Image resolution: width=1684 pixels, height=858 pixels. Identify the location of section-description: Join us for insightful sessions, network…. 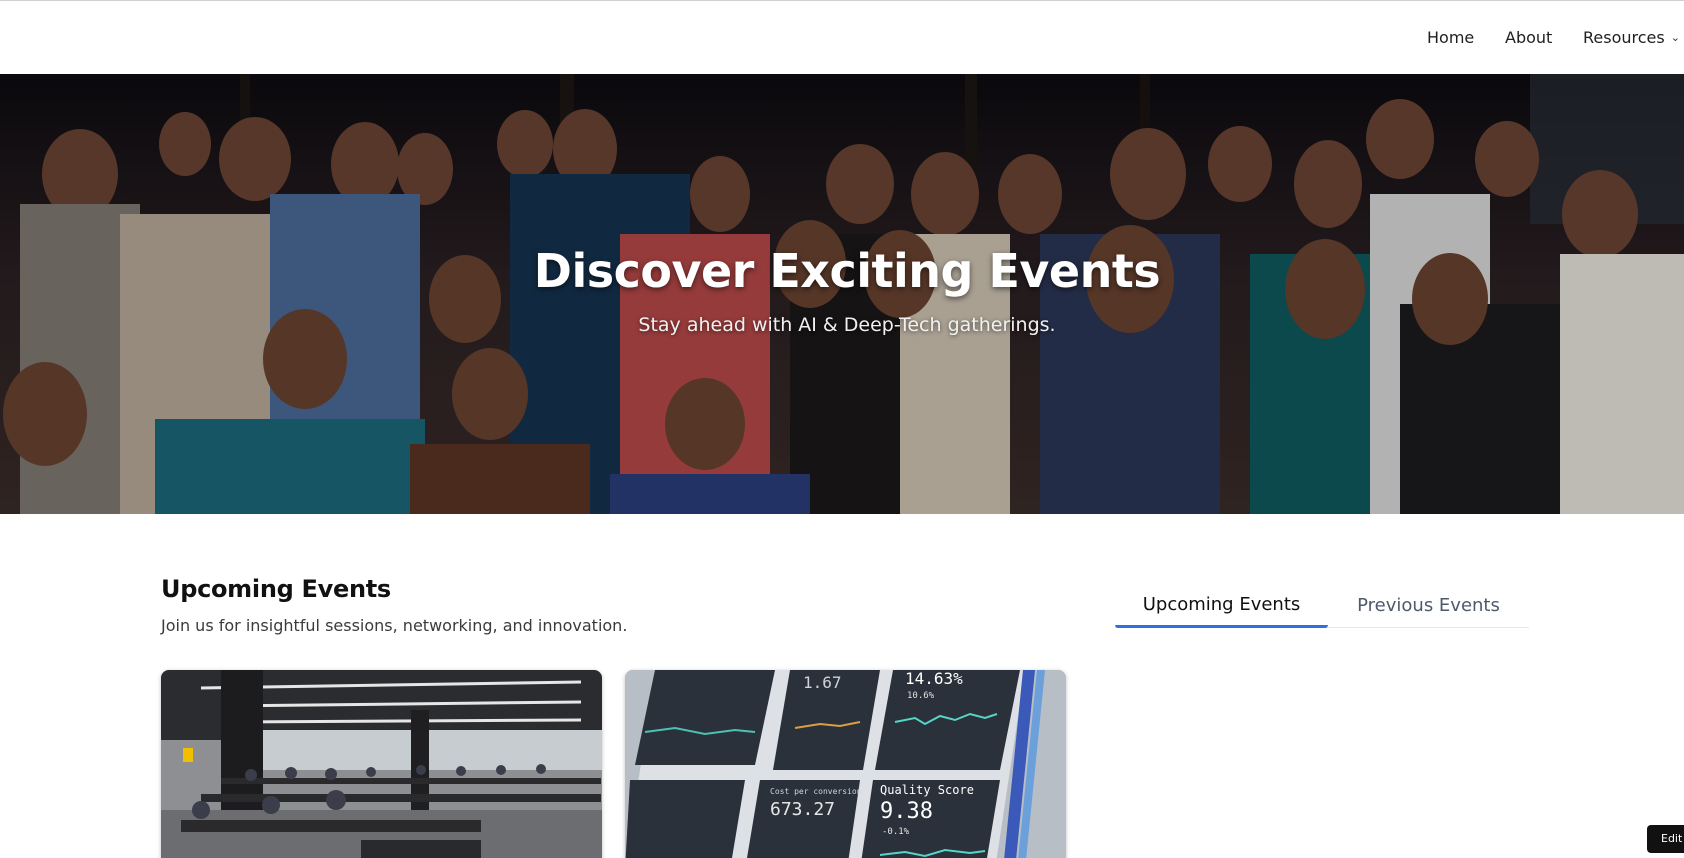
(394, 625).